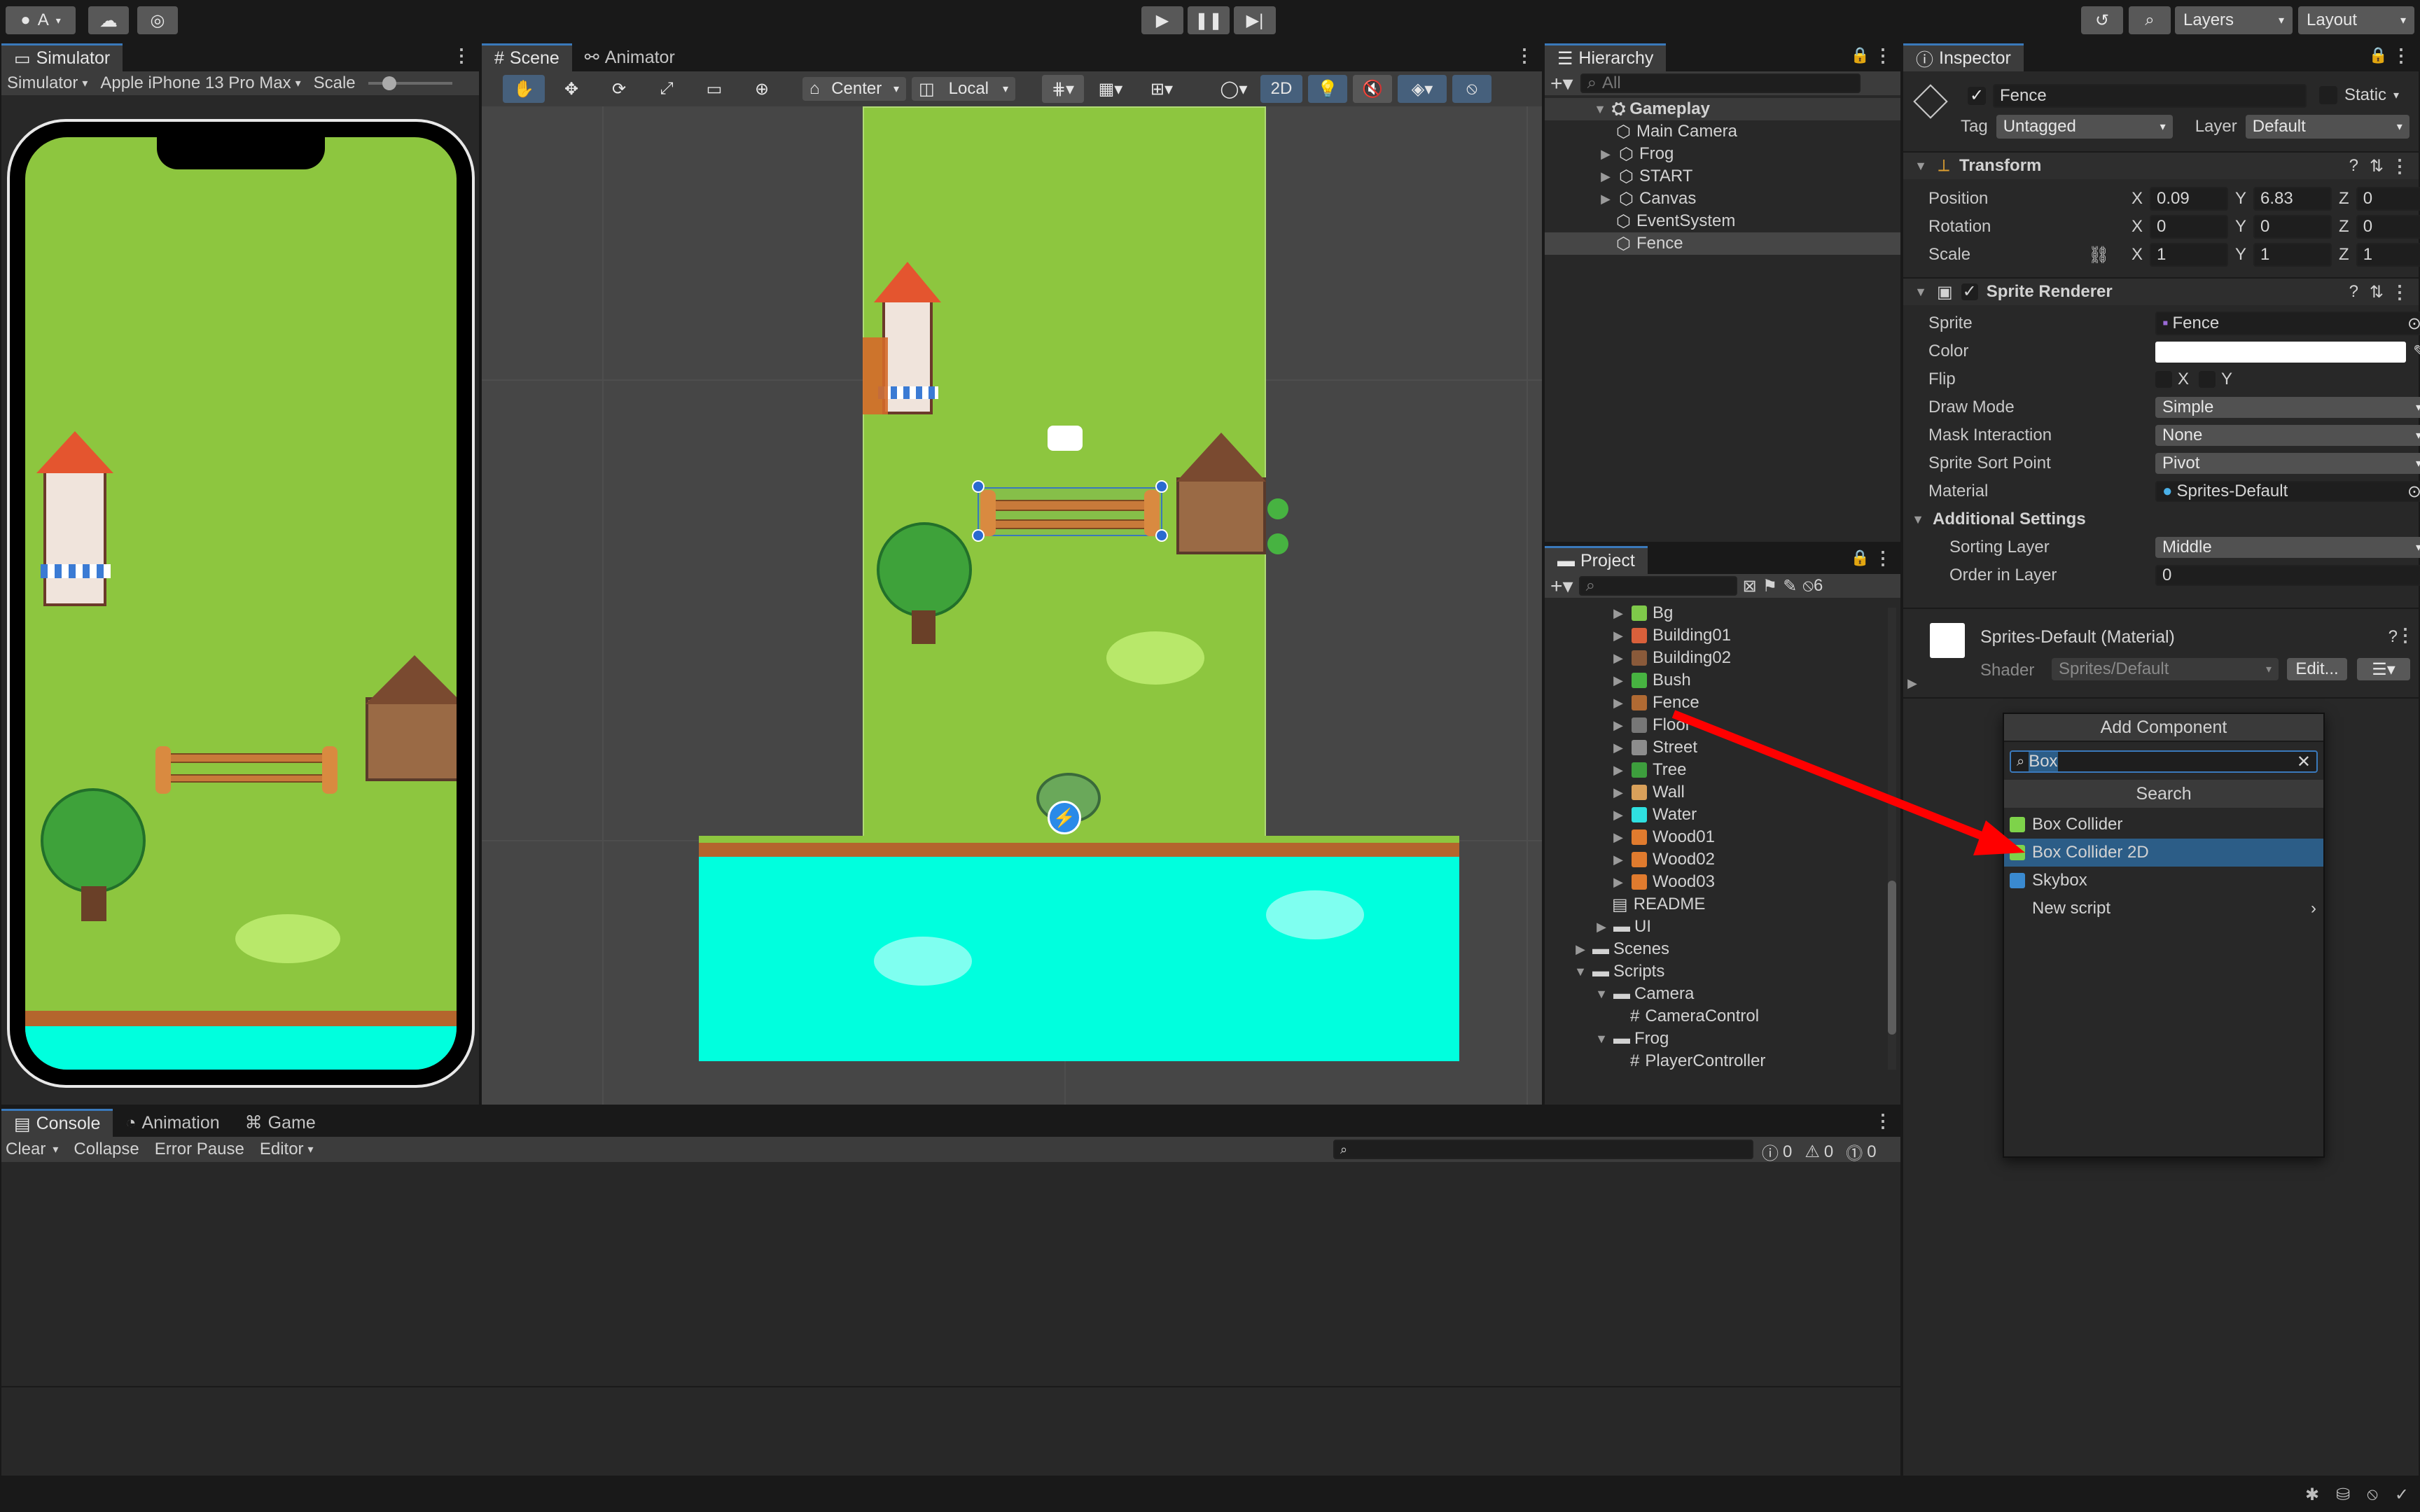  I want to click on info-count-toggle: ⓘ 0, so click(1777, 1152).